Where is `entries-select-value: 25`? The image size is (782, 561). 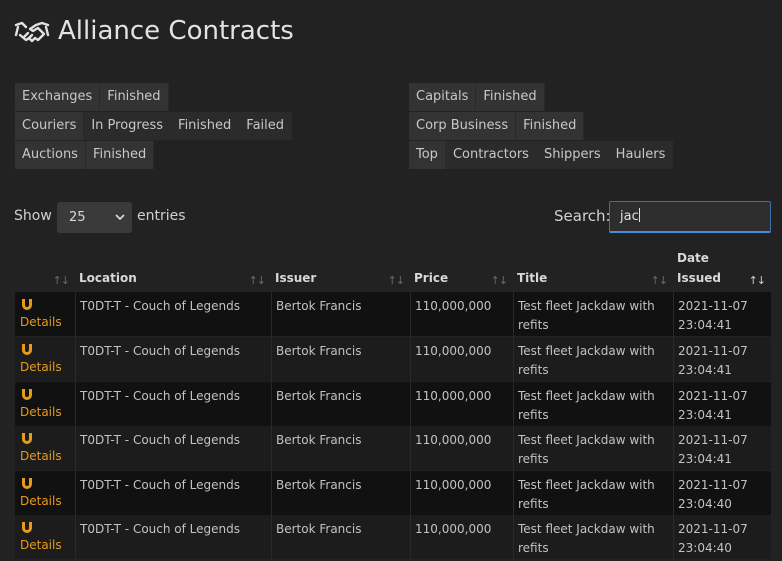 entries-select-value: 25 is located at coordinates (77, 217).